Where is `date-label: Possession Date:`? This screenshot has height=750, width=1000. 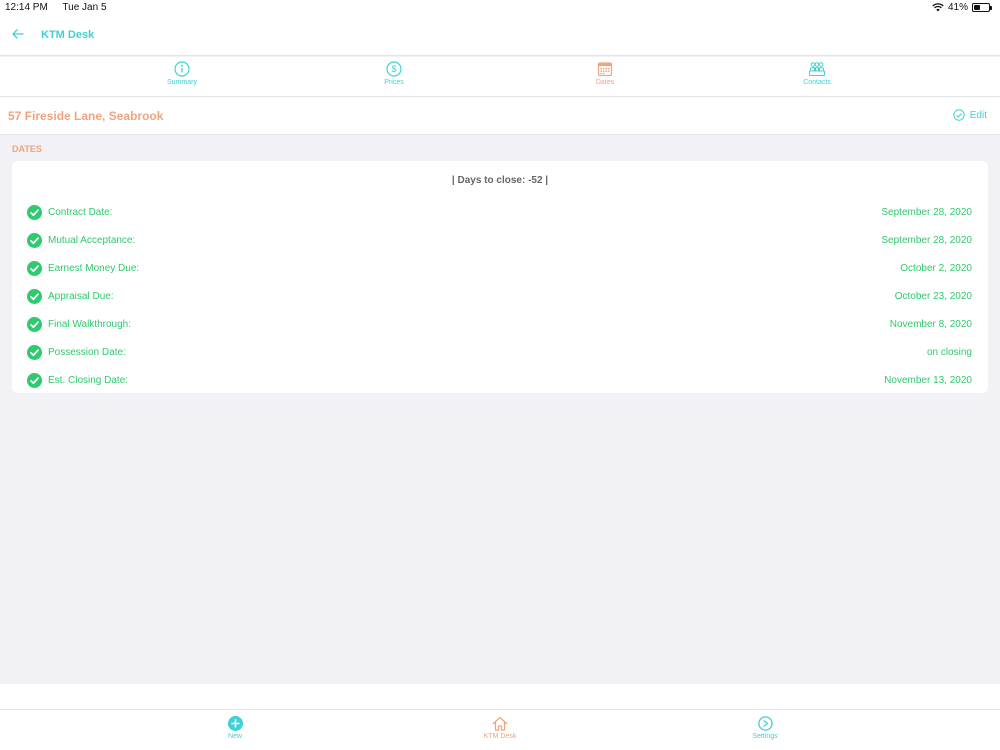
date-label: Possession Date: is located at coordinates (87, 352).